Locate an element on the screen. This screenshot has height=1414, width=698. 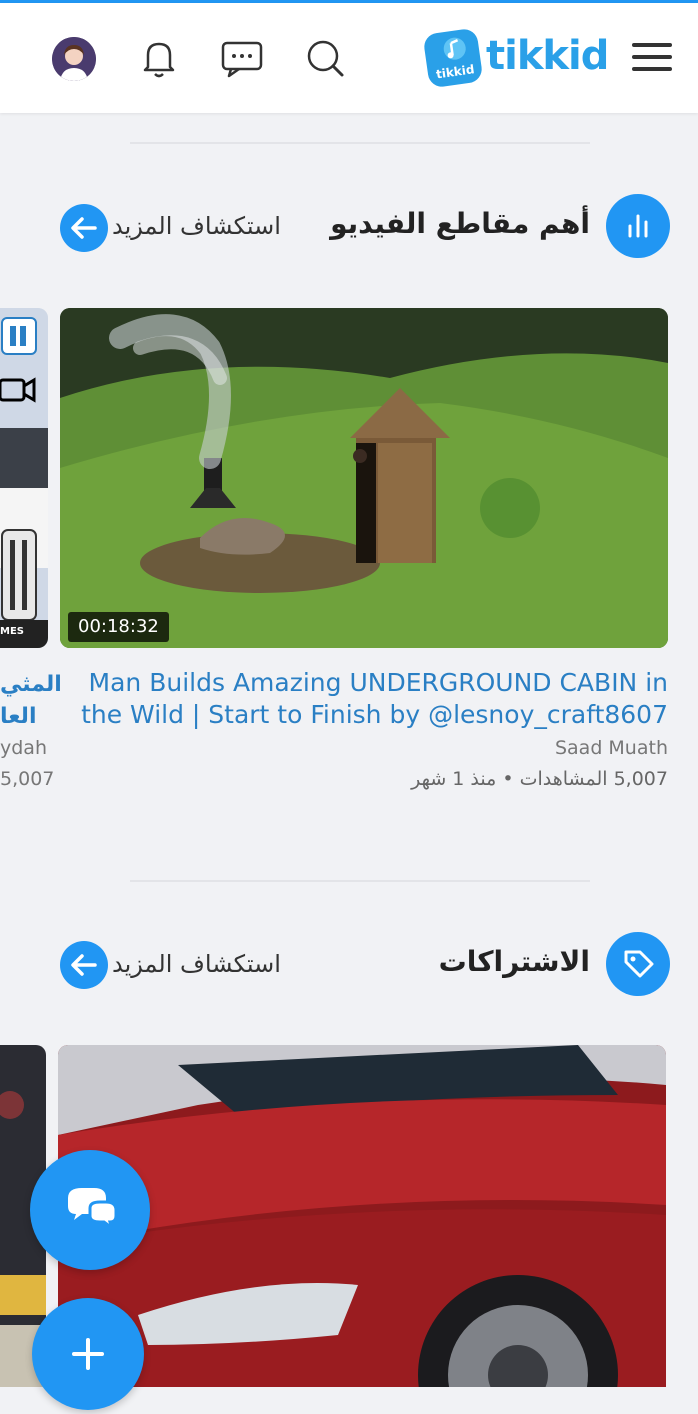
side-video-badge: MES is located at coordinates (12, 631).